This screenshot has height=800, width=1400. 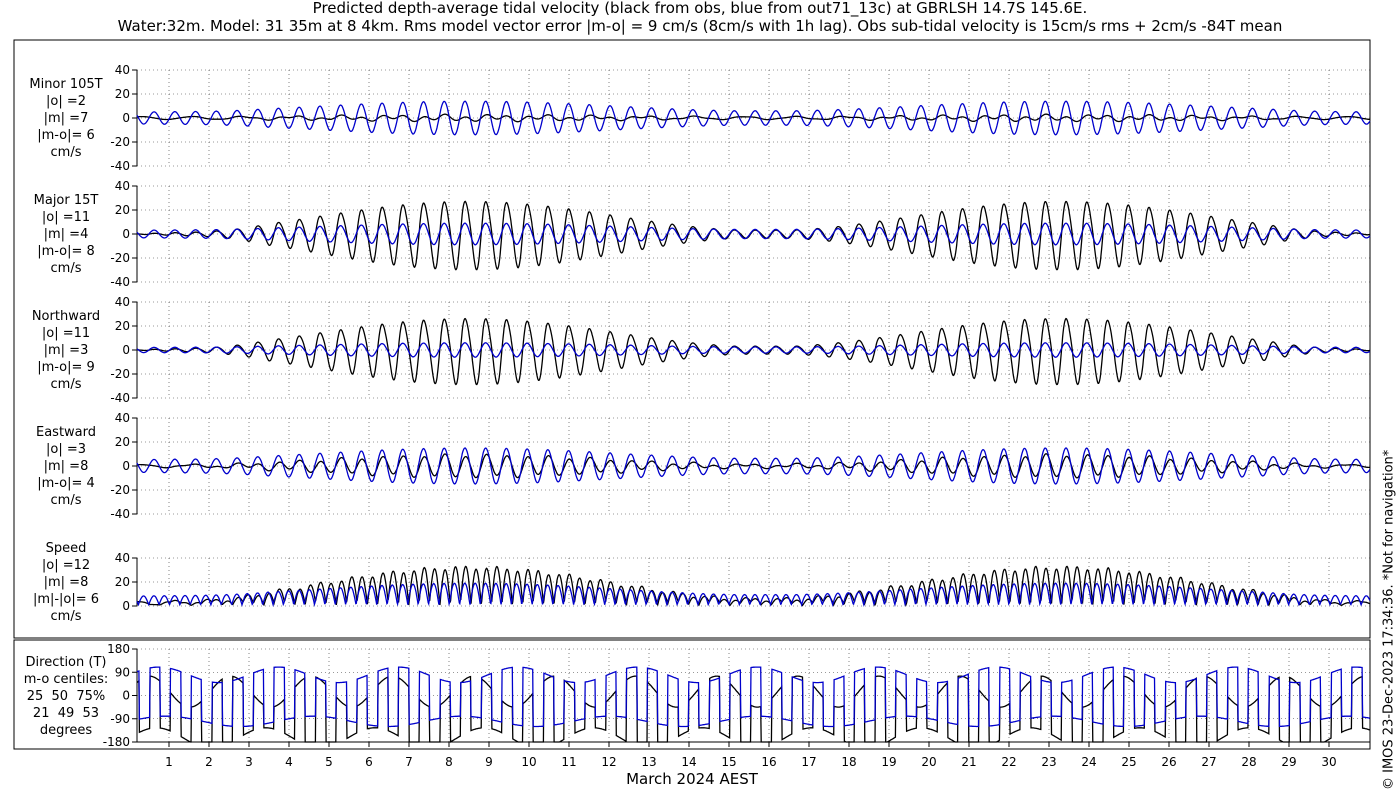 I want to click on minor-ytick-label-0: 40, so click(x=122, y=70).